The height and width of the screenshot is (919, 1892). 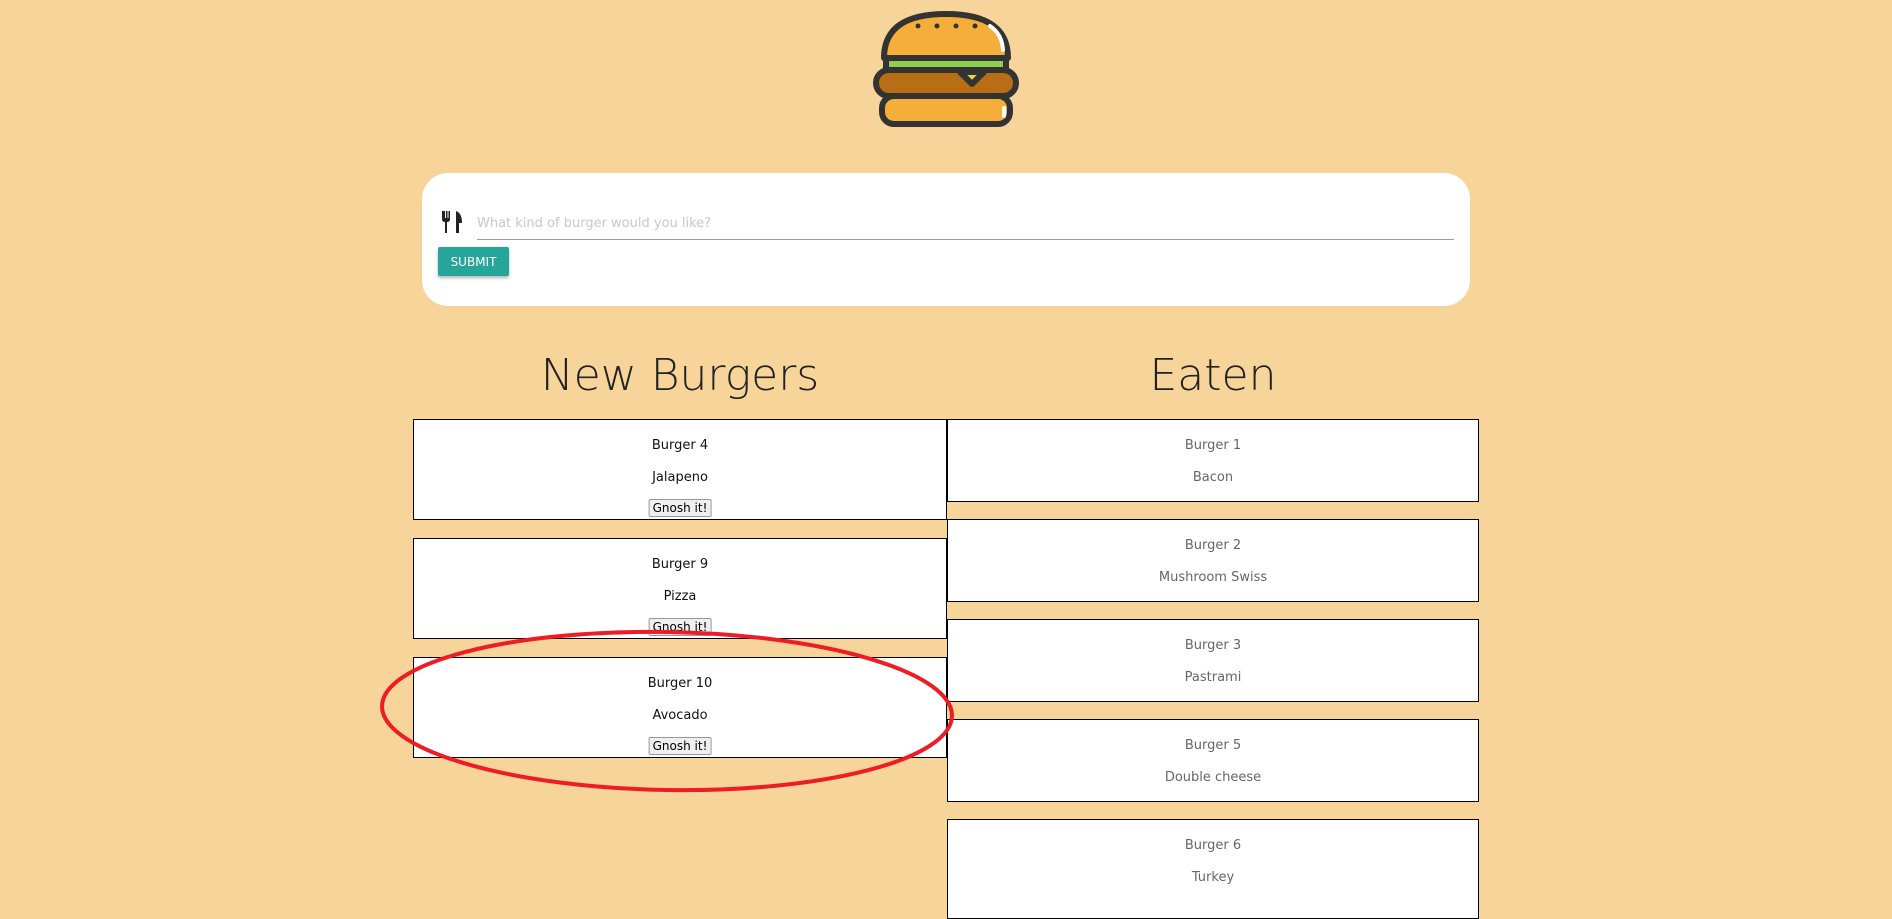 What do you see at coordinates (680, 564) in the screenshot?
I see `burger-name: Burger 9` at bounding box center [680, 564].